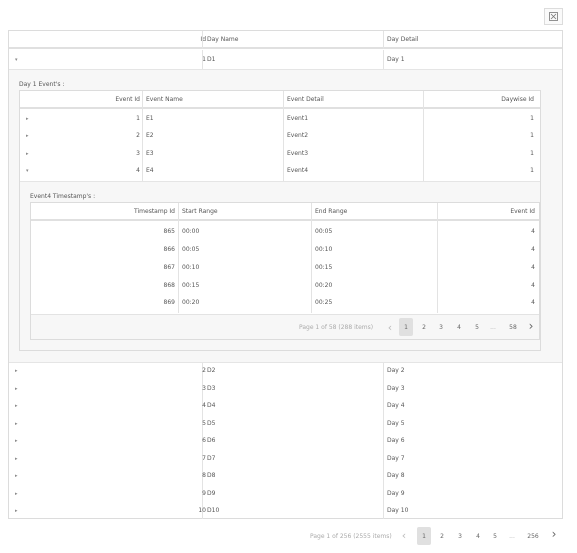 This screenshot has width=577, height=553. I want to click on event-id: 3, so click(138, 153).